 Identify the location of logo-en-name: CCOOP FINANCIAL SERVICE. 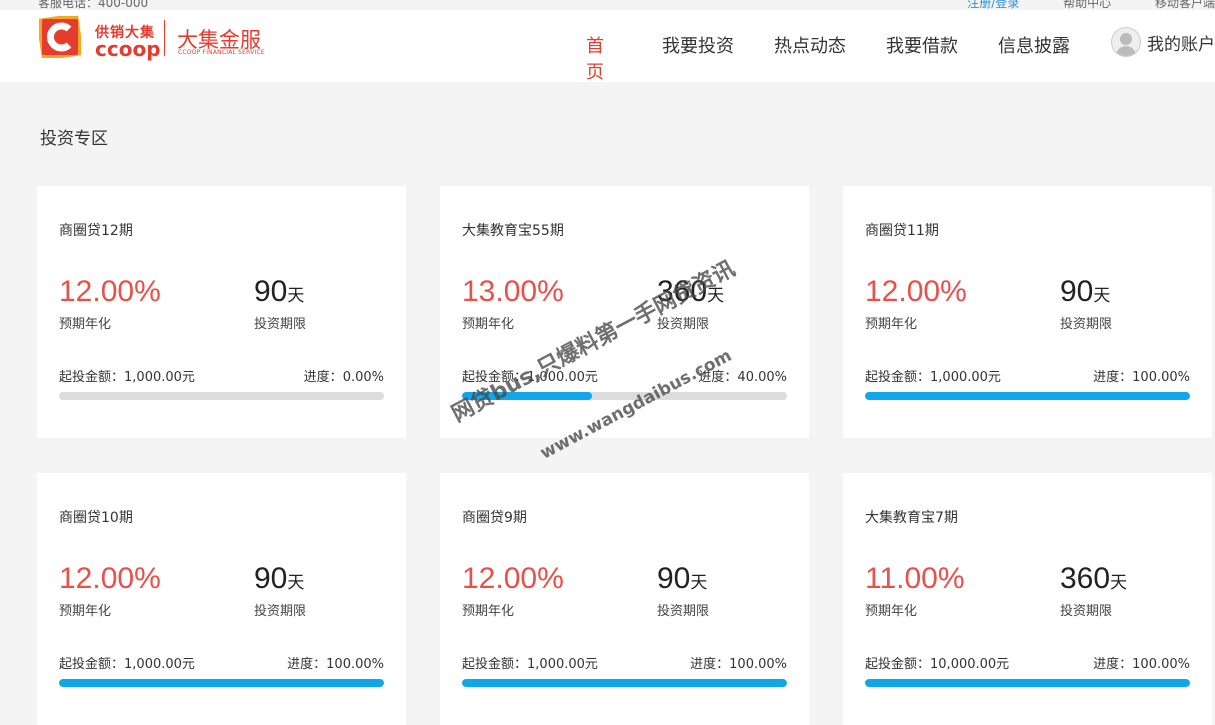
(221, 52).